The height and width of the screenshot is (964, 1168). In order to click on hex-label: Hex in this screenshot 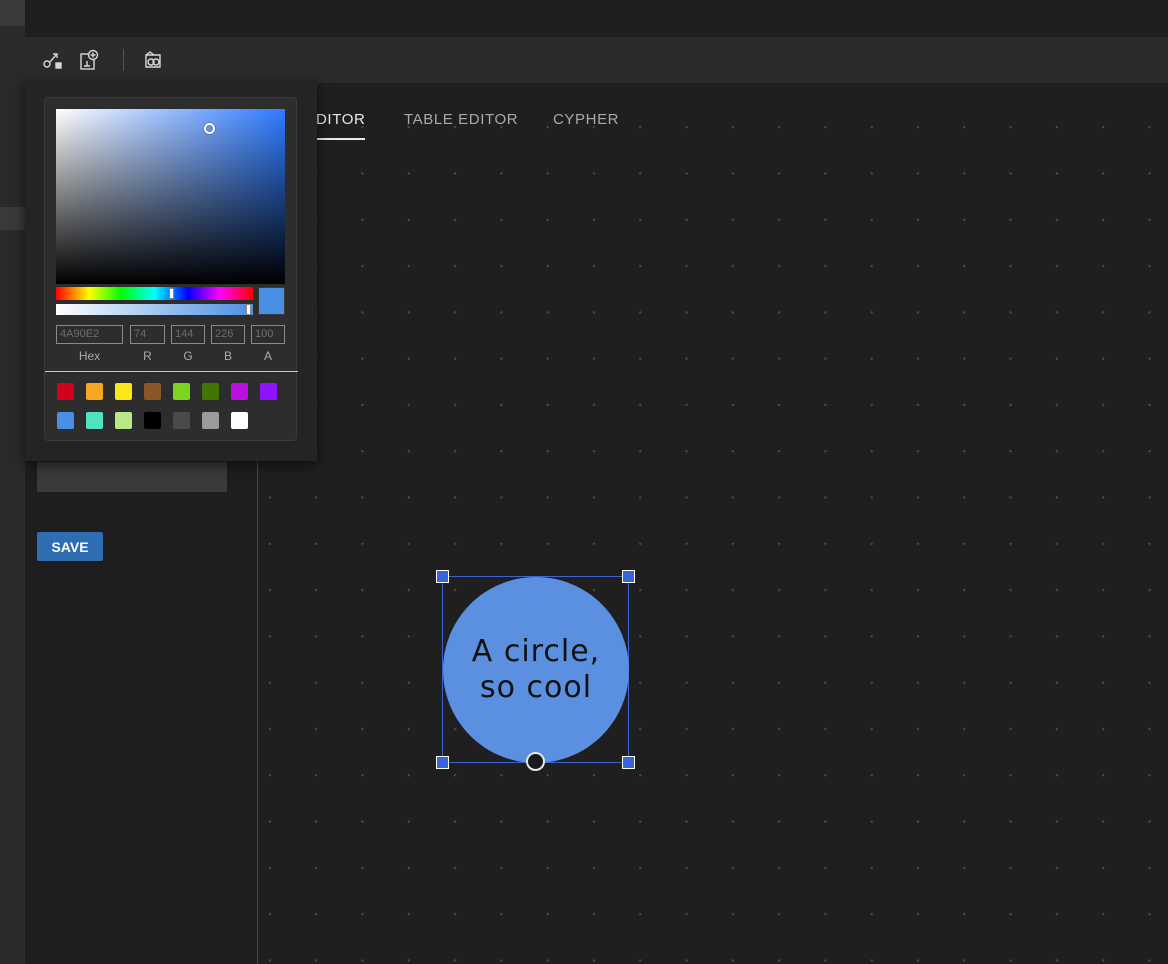, I will do `click(89, 356)`.